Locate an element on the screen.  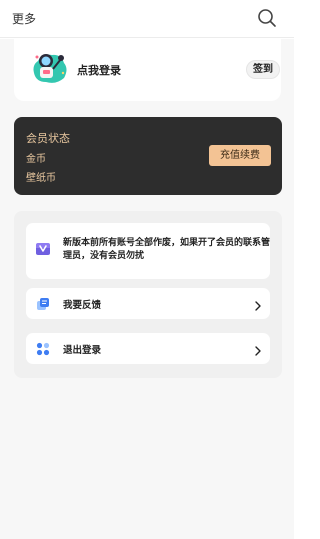
vip-v-icon is located at coordinates (43, 249).